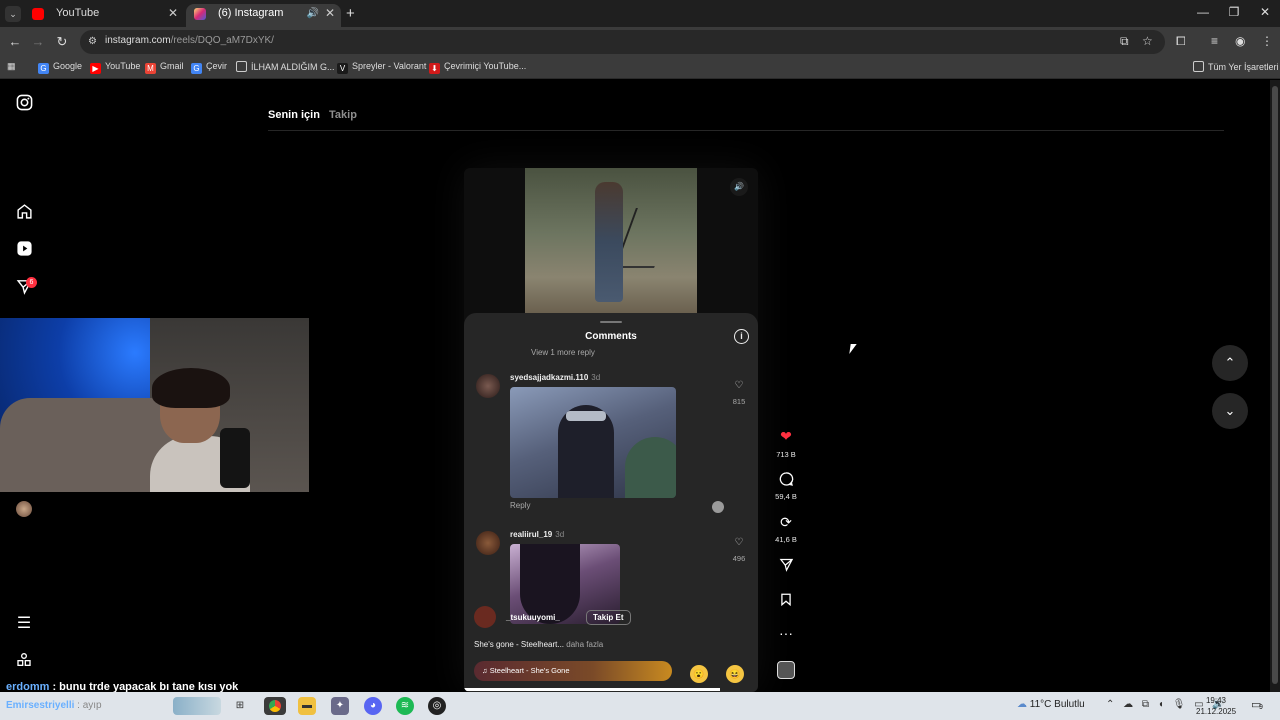 Image resolution: width=1280 pixels, height=720 pixels. What do you see at coordinates (15, 41) in the screenshot?
I see `back-icon: ←` at bounding box center [15, 41].